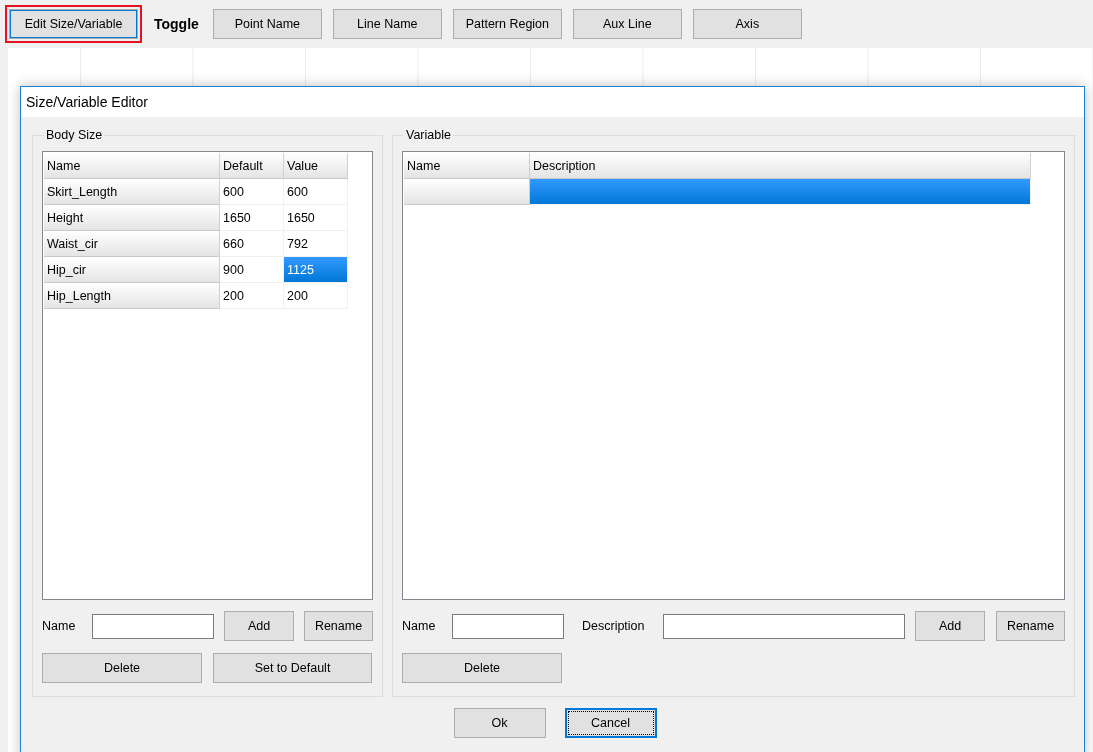 This screenshot has width=1093, height=752. I want to click on group-title: Body Size, so click(74, 135).